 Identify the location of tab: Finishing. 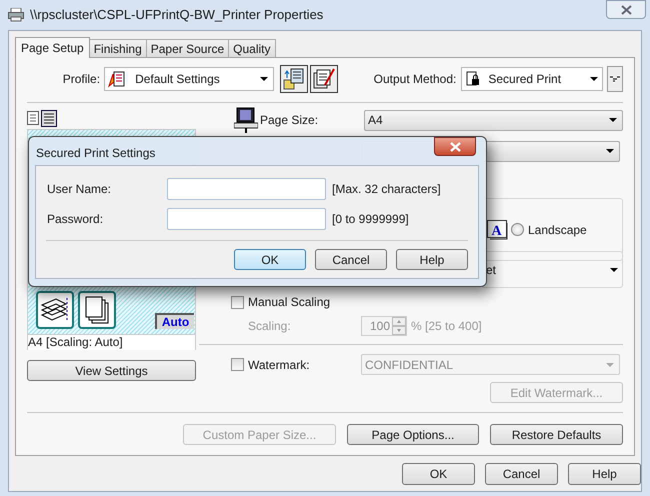
(117, 48).